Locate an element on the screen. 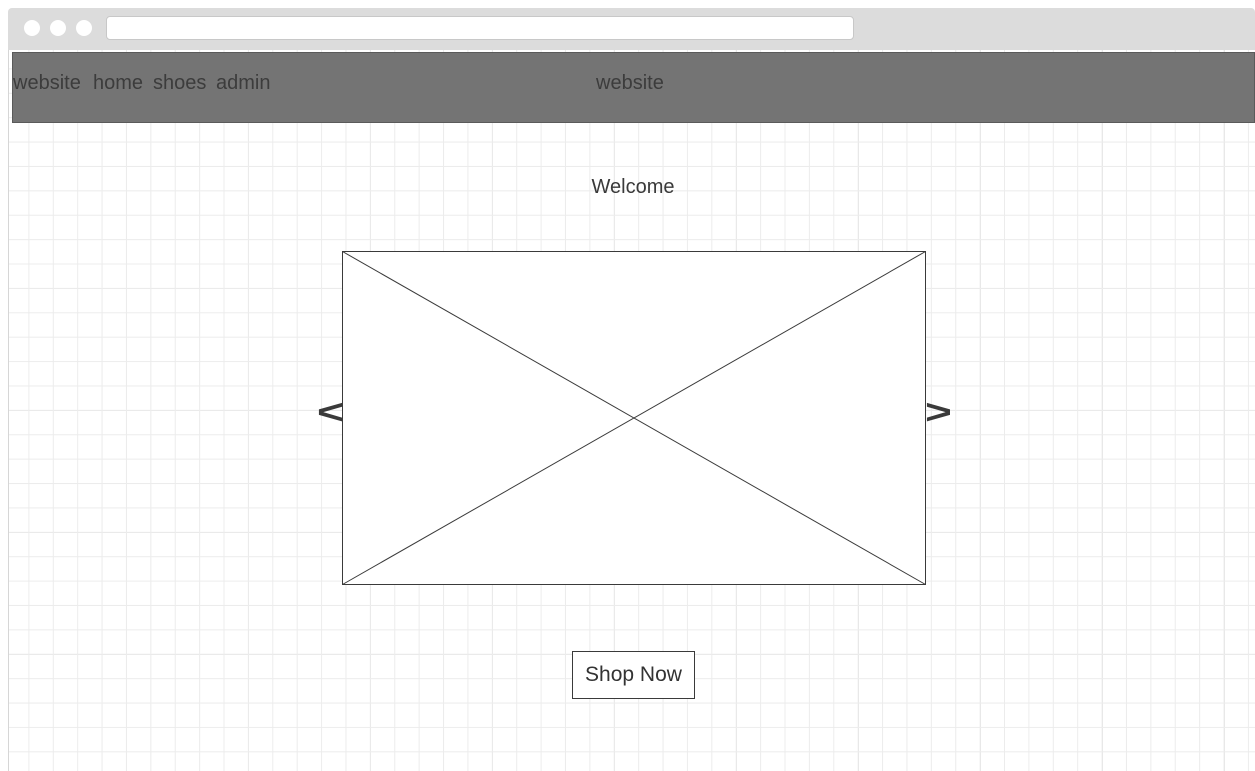 The height and width of the screenshot is (771, 1255). welcome-heading: Welcome is located at coordinates (633, 187).